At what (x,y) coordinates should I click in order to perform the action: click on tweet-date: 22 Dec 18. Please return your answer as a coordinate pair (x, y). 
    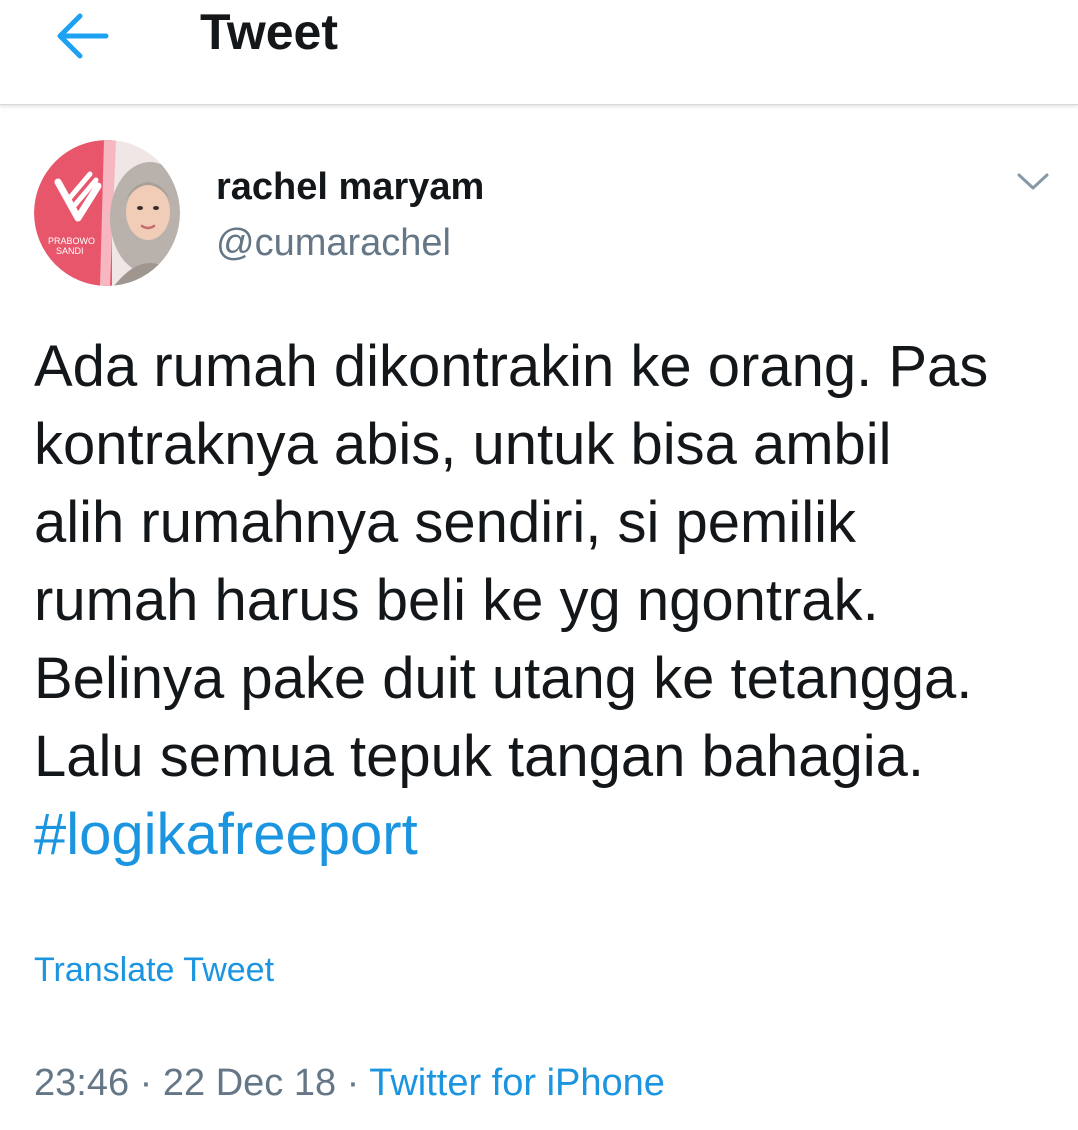
    Looking at the image, I should click on (249, 1083).